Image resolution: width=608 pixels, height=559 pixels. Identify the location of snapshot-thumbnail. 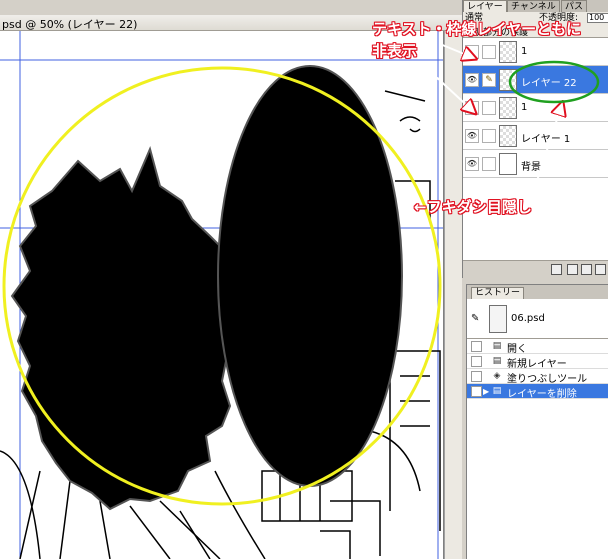
(498, 319).